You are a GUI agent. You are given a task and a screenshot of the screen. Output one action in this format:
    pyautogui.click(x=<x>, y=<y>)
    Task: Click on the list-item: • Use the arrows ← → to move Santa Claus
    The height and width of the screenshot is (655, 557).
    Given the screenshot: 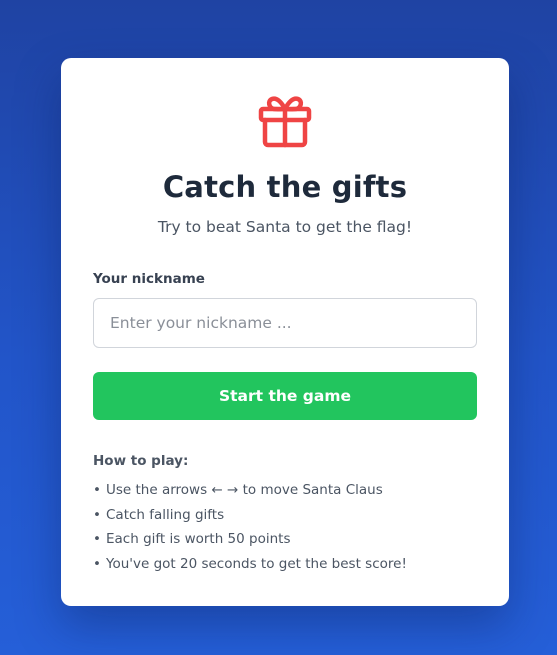 What is the action you would take?
    pyautogui.click(x=250, y=492)
    